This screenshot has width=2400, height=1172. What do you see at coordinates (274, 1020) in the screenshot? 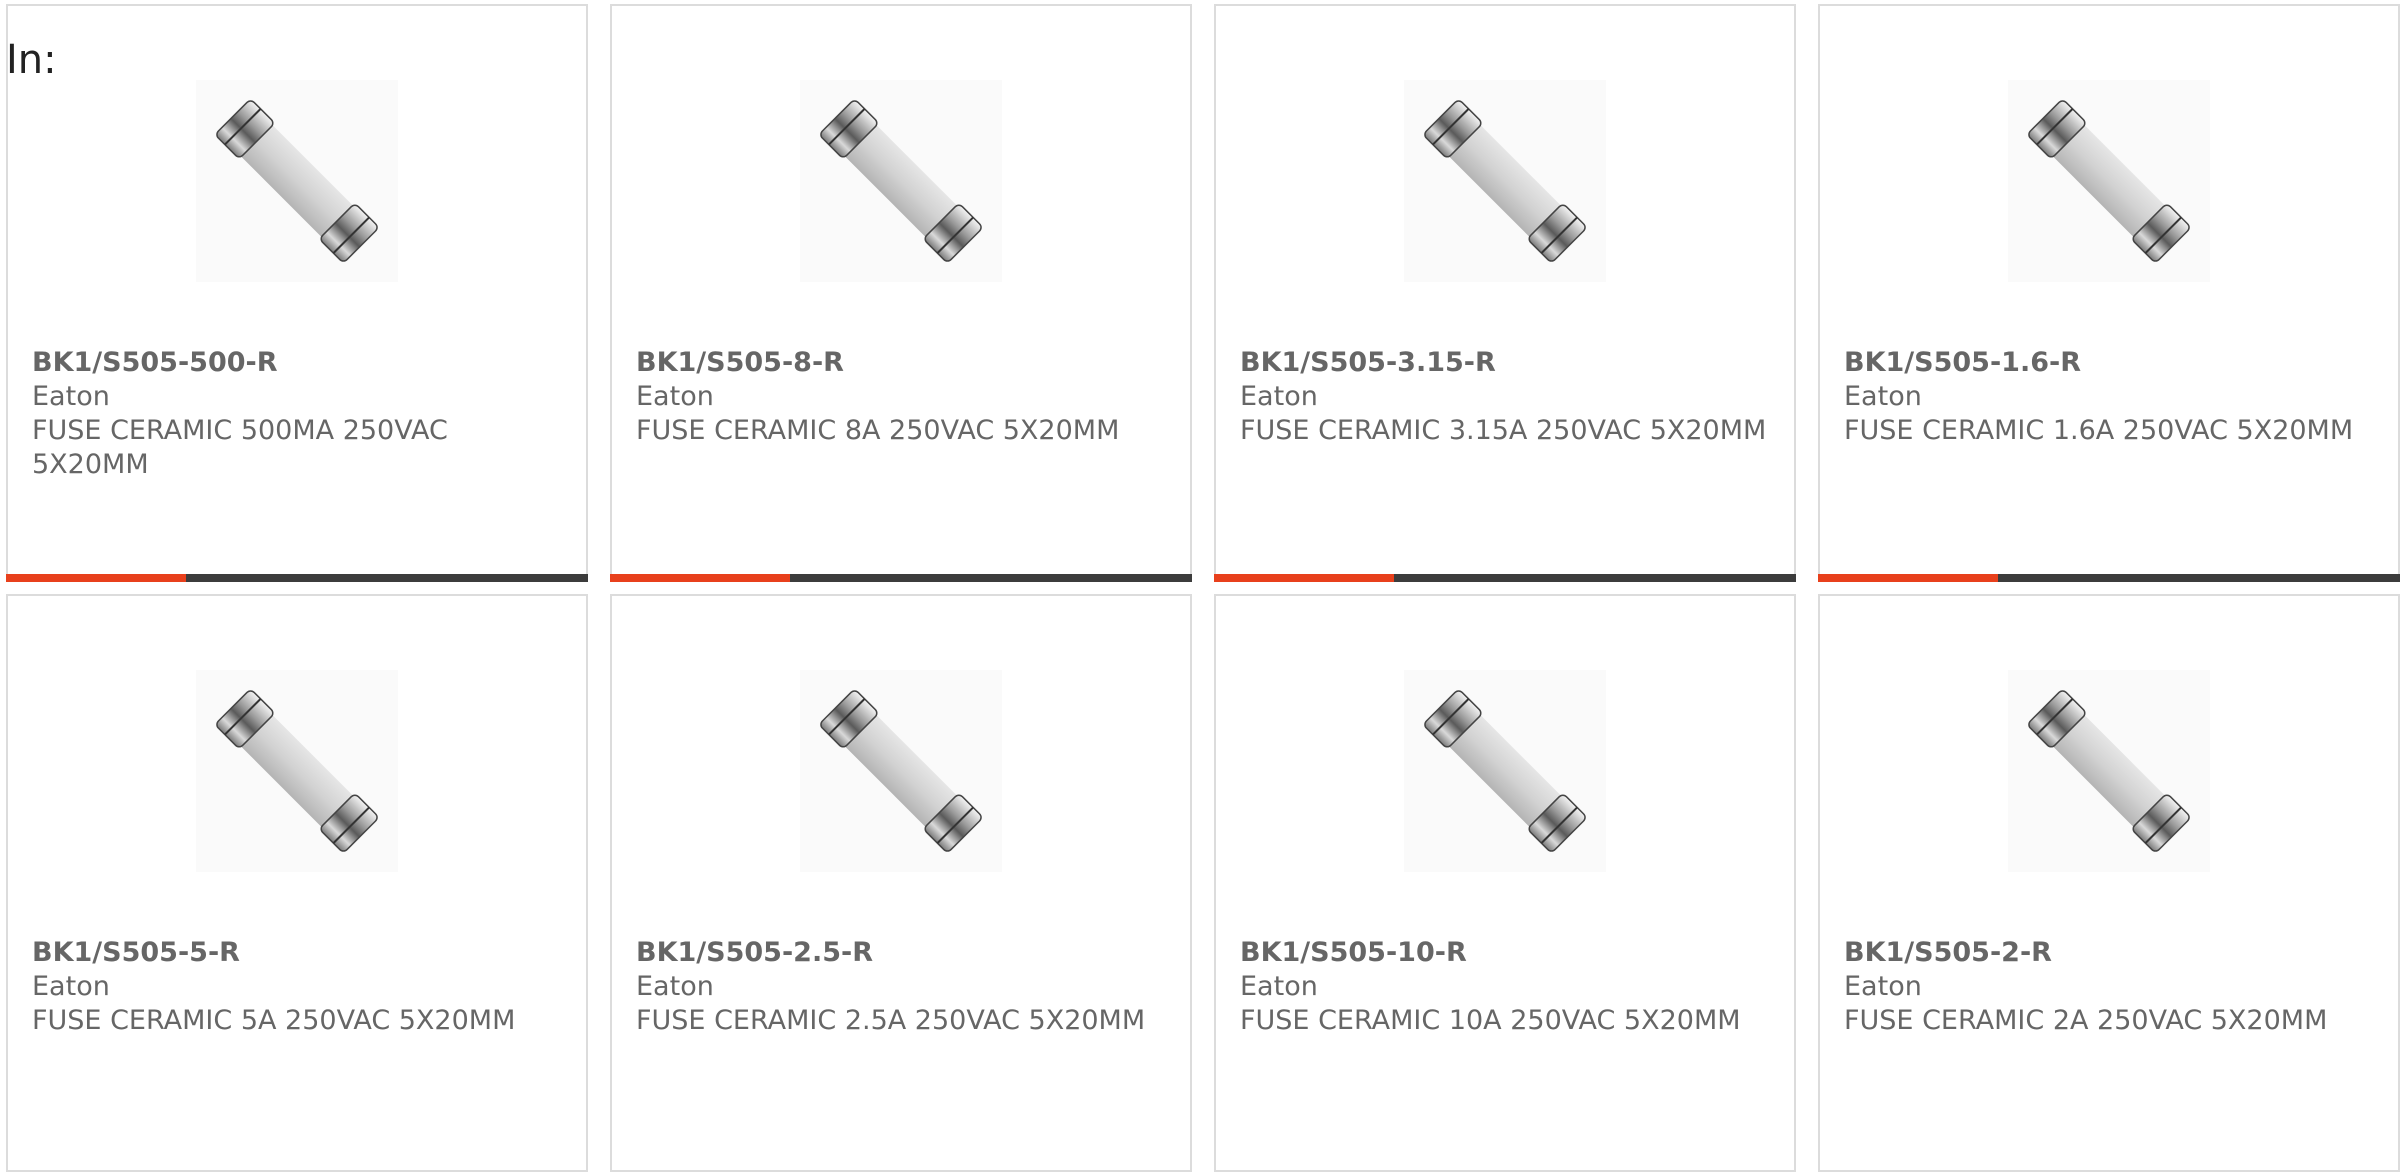
I see `product-description: FUSE CERAMIC 5A 250VAC 5X20MM` at bounding box center [274, 1020].